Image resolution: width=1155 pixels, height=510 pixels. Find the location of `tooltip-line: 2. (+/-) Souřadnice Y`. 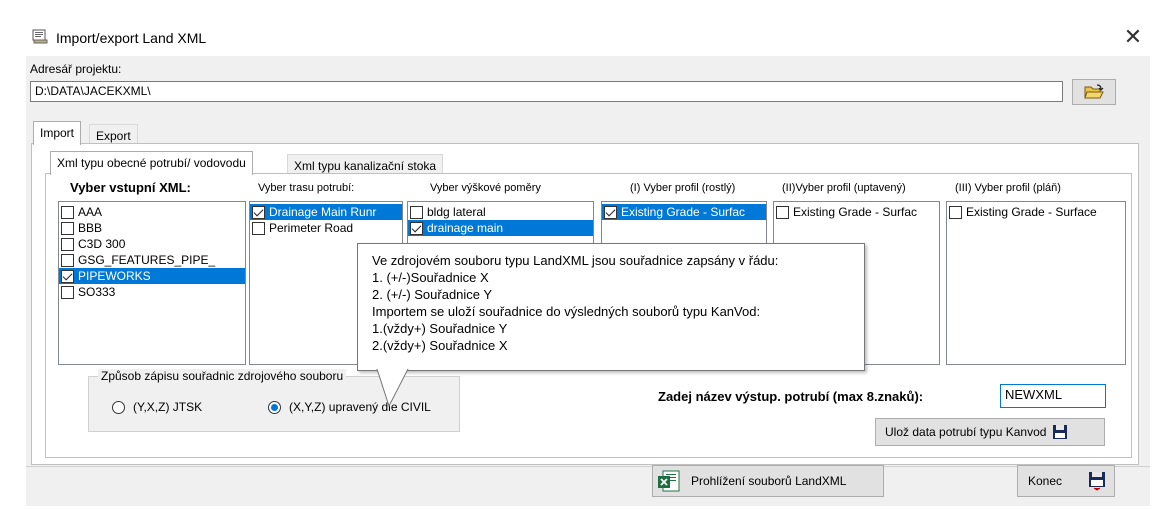

tooltip-line: 2. (+/-) Souřadnice Y is located at coordinates (432, 294).